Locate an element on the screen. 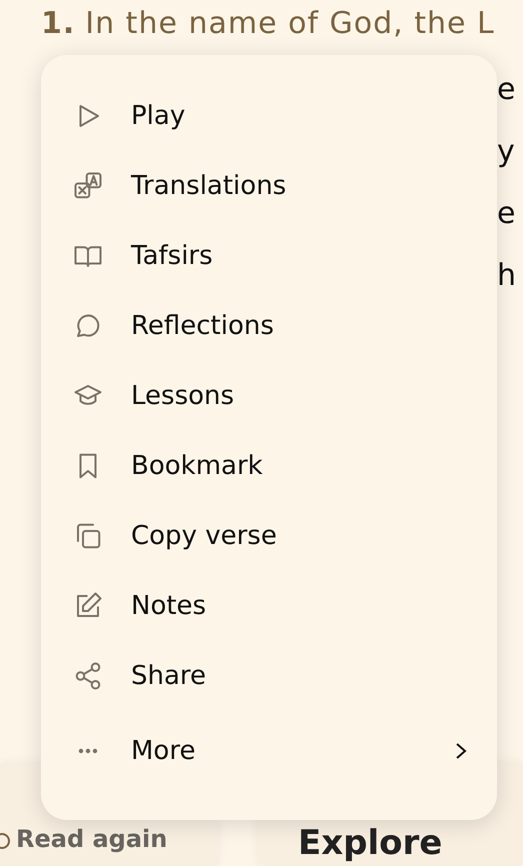 The image size is (523, 866). menu-item: Reflections is located at coordinates (269, 326).